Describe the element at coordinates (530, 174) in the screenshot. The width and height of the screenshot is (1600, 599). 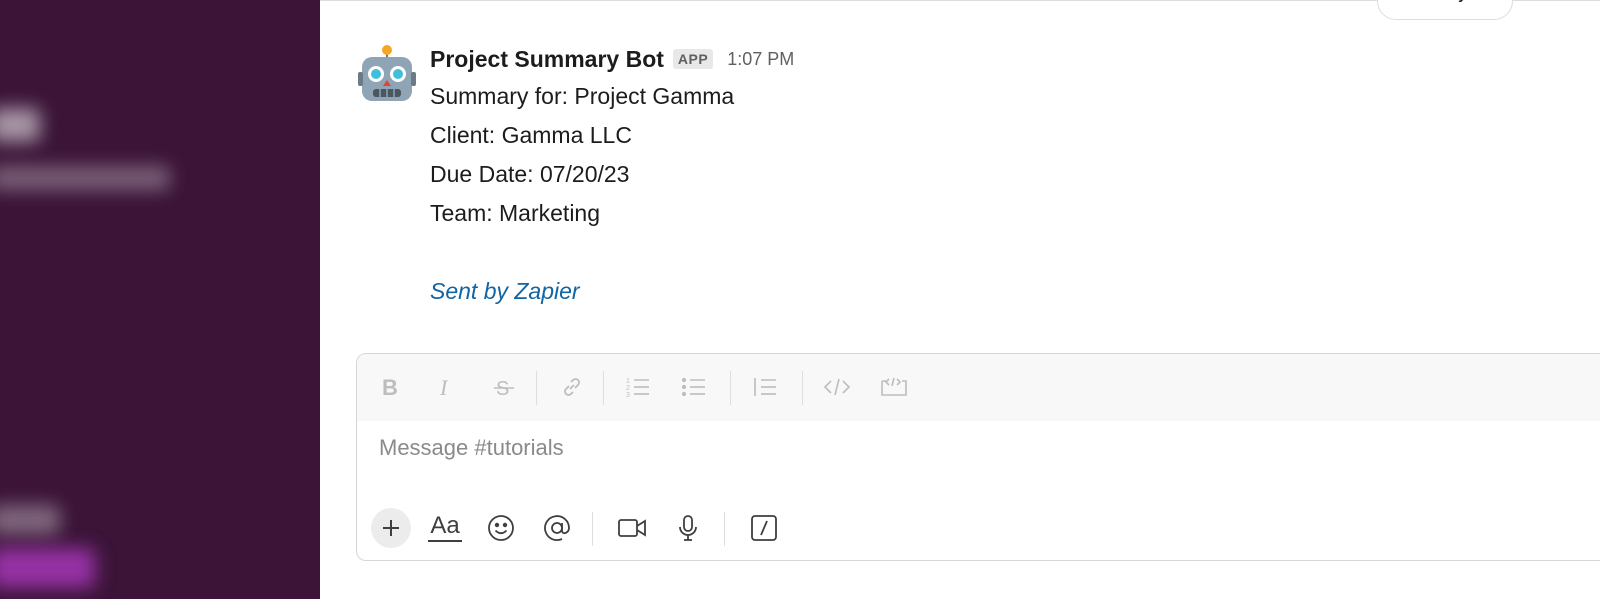
I see `message-line: Due Date: 07/20/23` at that location.